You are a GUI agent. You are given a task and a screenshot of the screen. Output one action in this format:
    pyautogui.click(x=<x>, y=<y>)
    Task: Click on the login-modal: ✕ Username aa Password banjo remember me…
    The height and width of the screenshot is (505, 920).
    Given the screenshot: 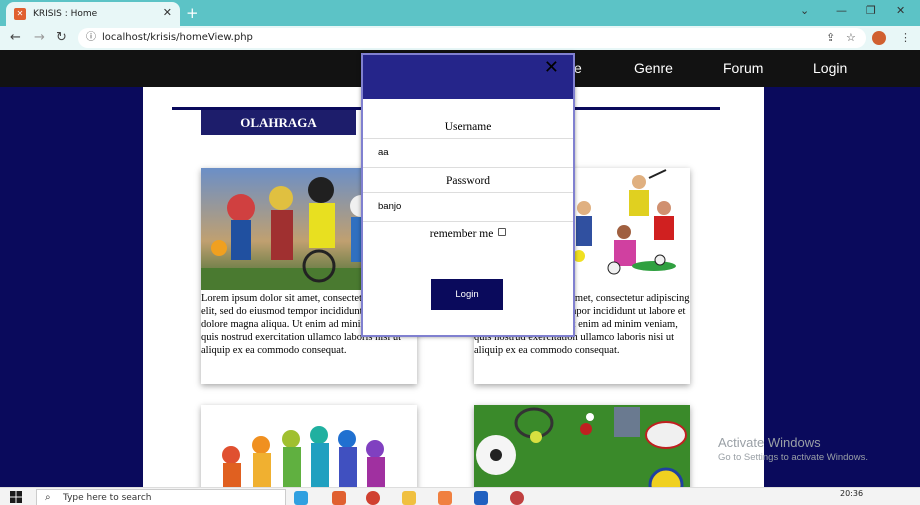 What is the action you would take?
    pyautogui.click(x=468, y=195)
    